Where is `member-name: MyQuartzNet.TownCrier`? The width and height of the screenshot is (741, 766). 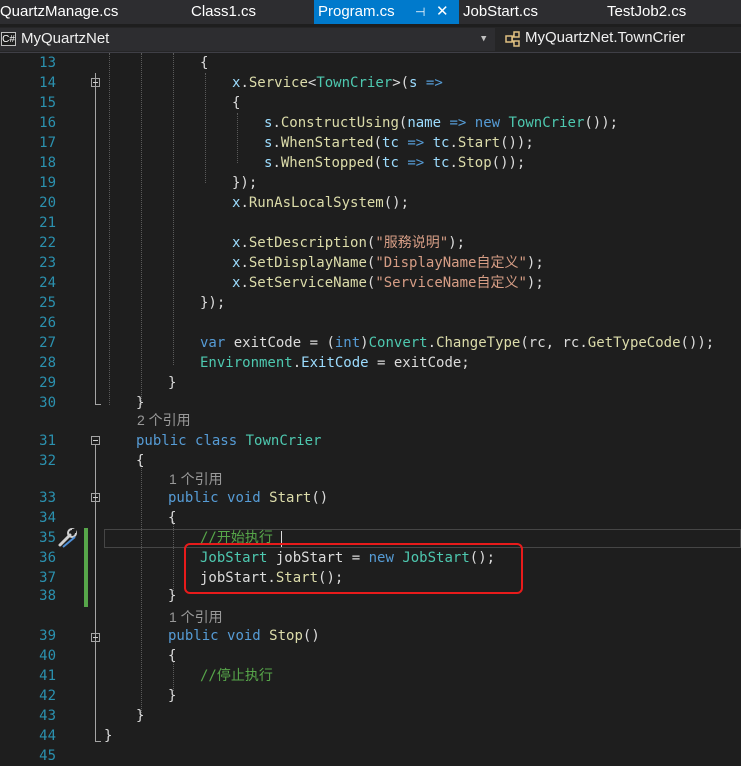
member-name: MyQuartzNet.TownCrier is located at coordinates (605, 37).